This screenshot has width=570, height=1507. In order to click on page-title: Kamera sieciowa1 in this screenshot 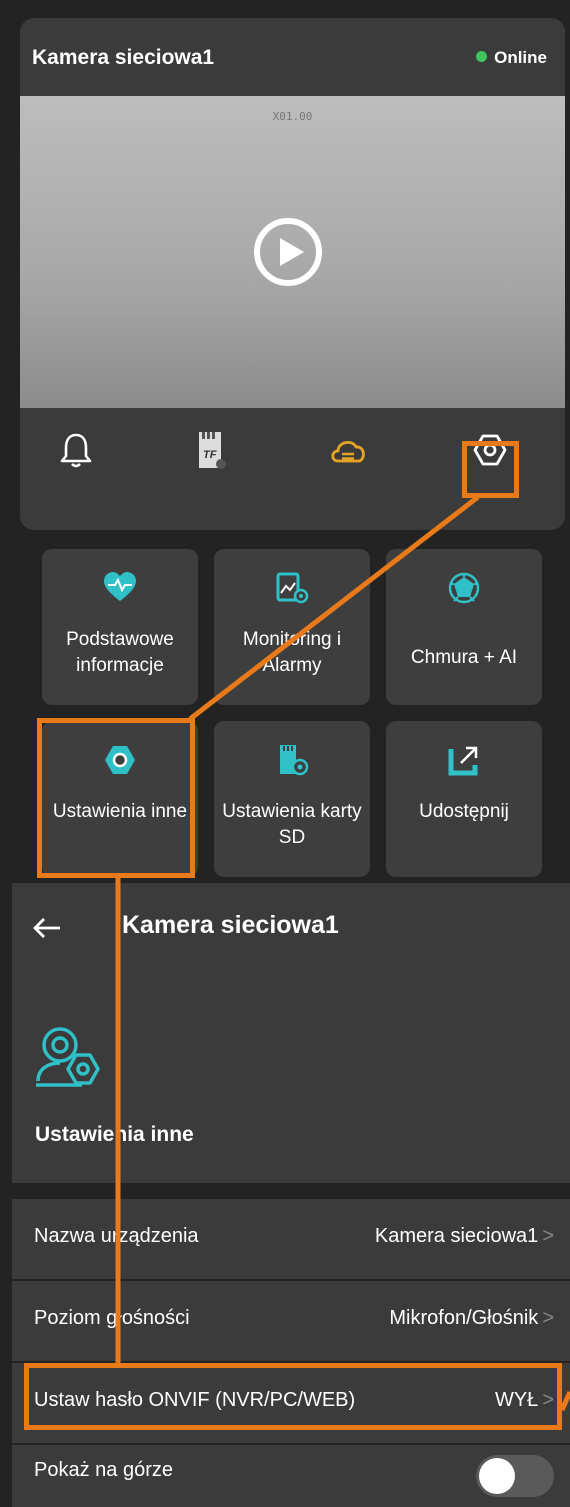, I will do `click(230, 925)`.